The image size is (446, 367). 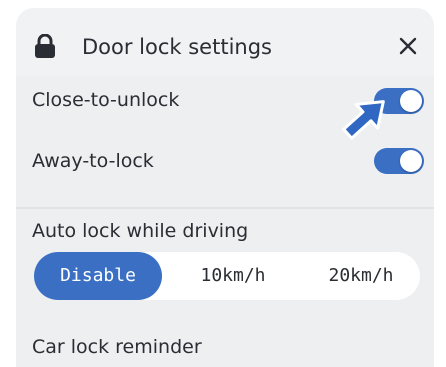 What do you see at coordinates (408, 46) in the screenshot?
I see `close-icon` at bounding box center [408, 46].